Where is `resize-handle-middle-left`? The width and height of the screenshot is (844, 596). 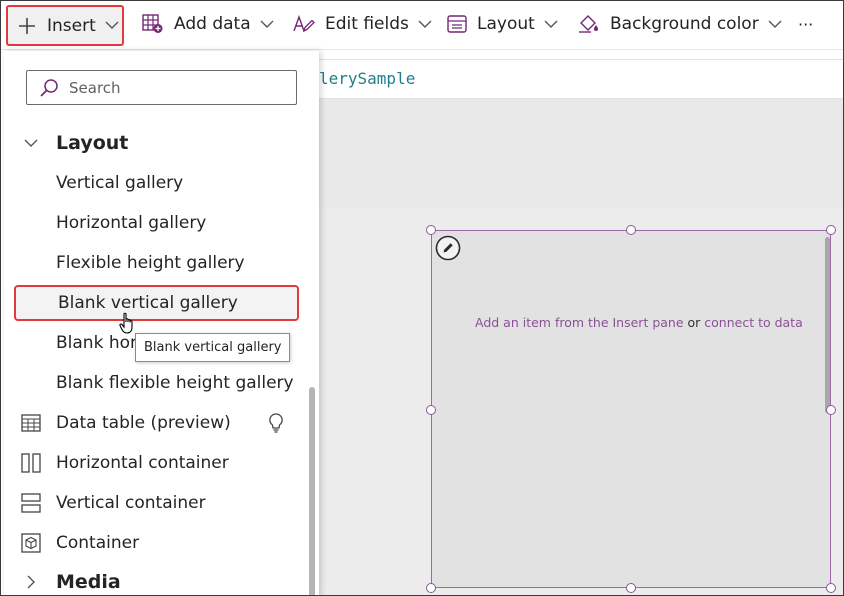 resize-handle-middle-left is located at coordinates (431, 410).